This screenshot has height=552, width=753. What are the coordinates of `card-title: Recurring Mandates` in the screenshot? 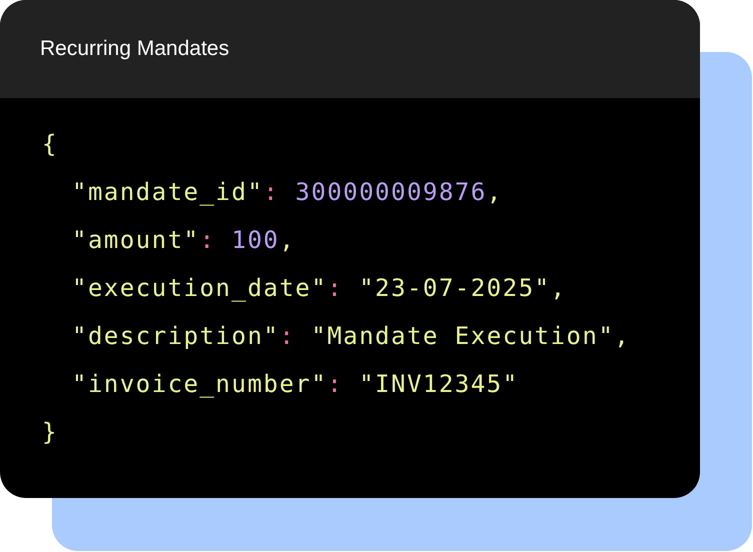 It's located at (135, 49).